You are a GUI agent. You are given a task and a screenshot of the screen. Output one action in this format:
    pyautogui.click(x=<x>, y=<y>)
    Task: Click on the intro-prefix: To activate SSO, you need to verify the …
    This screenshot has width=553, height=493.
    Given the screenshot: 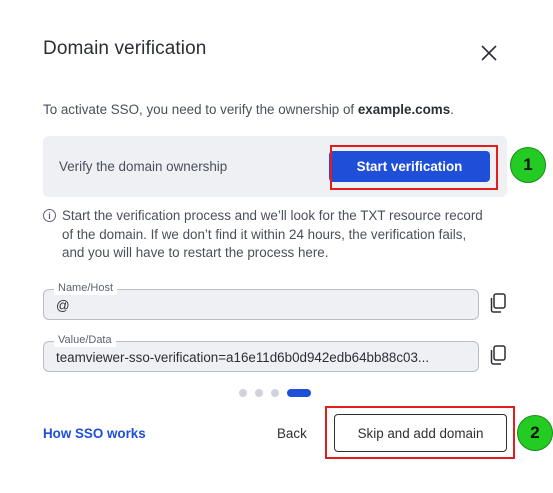 What is the action you would take?
    pyautogui.click(x=200, y=109)
    